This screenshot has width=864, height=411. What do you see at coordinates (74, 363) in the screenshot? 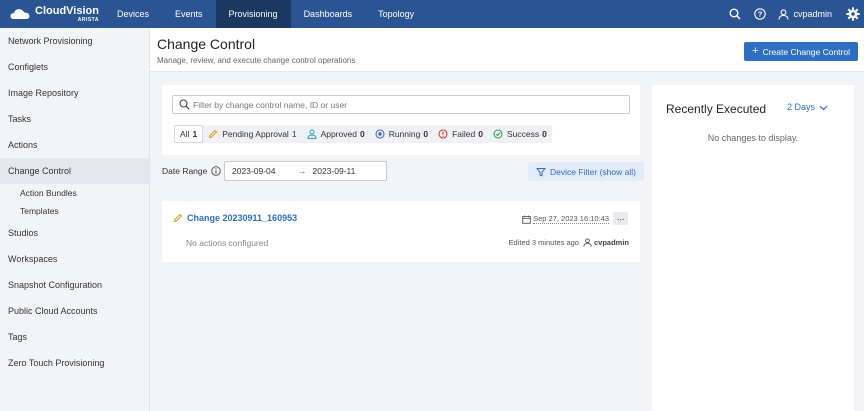
I see `sidebar-item-zero-touch-provisioning: Zero Touch Provisioning` at bounding box center [74, 363].